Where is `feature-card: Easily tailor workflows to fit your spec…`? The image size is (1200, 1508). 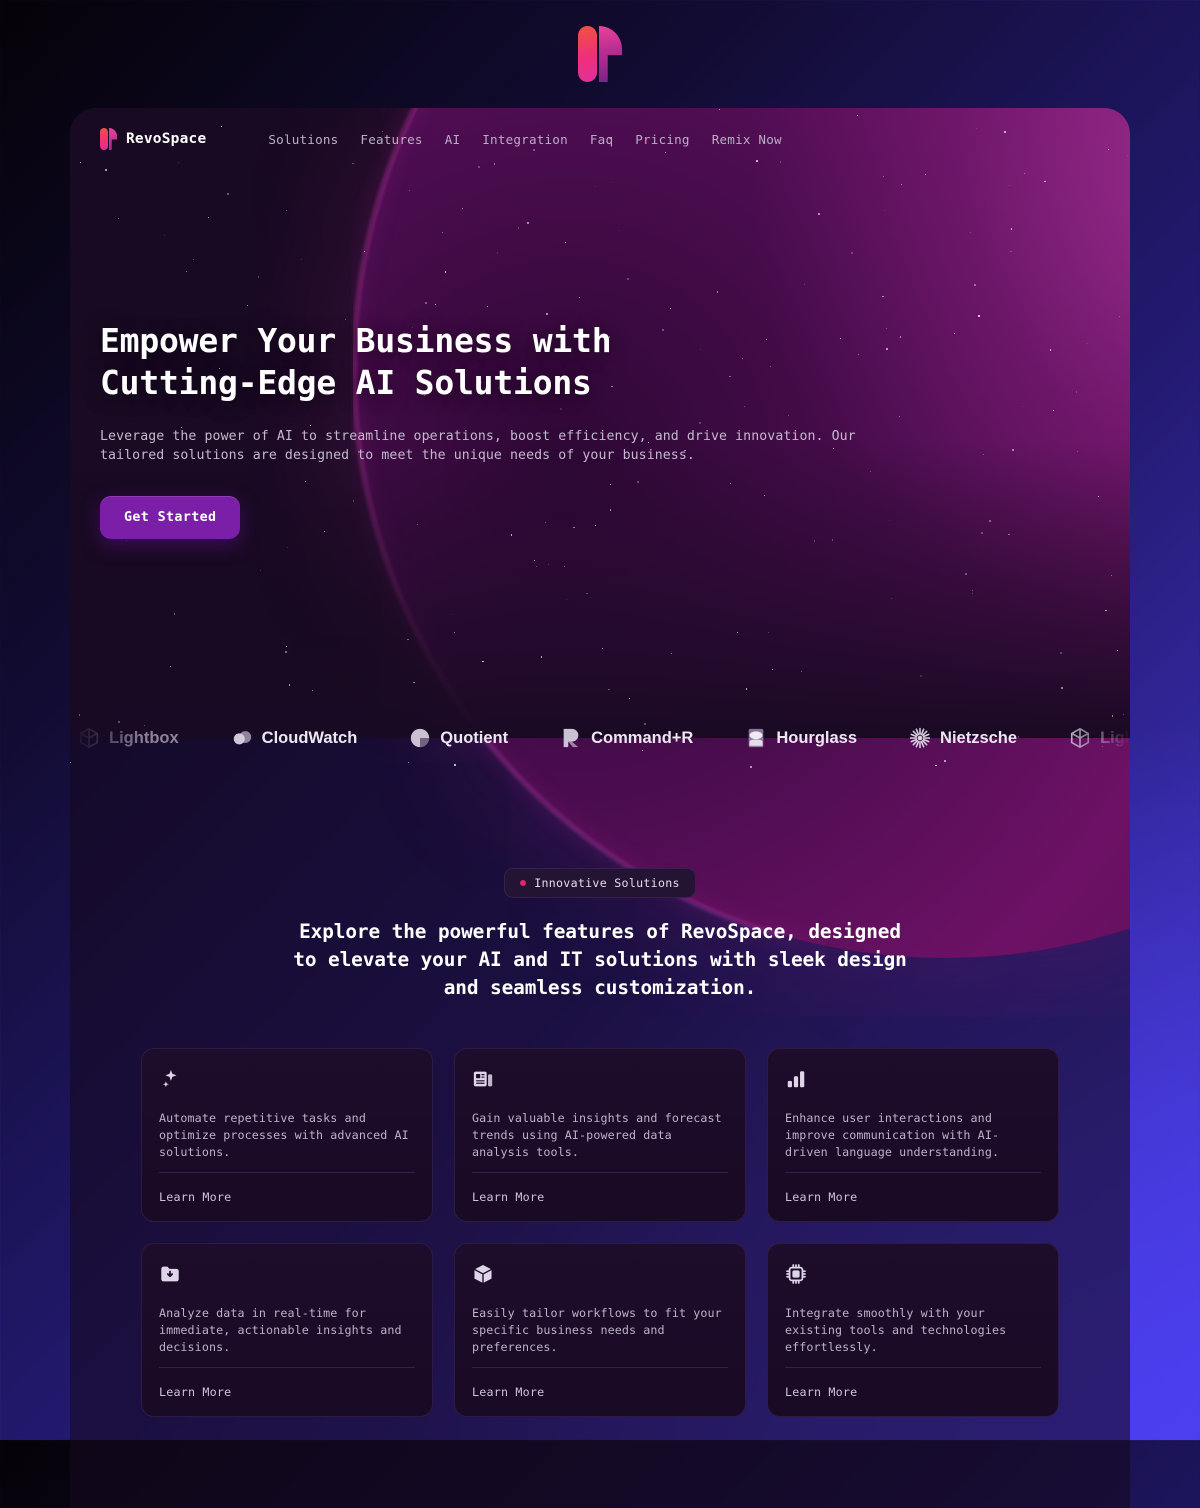 feature-card: Easily tailor workflows to fit your spec… is located at coordinates (600, 1330).